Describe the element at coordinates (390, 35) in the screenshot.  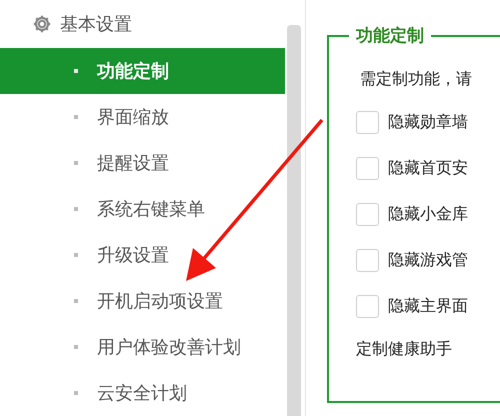
I see `group-title: 功能定制` at that location.